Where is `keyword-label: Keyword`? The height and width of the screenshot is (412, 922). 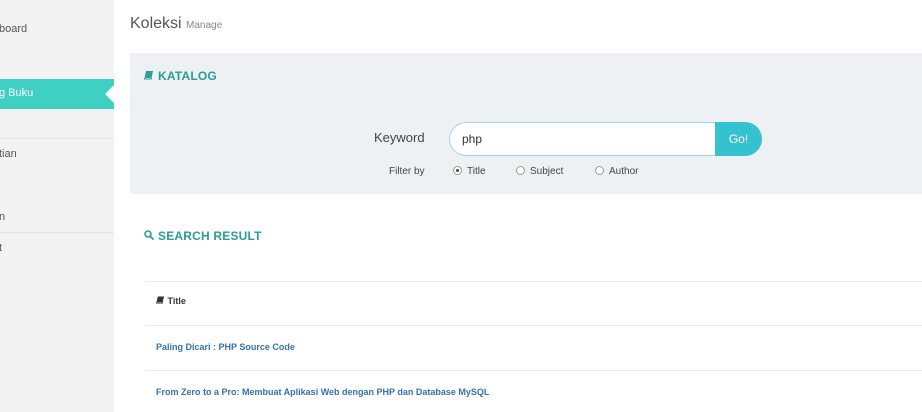
keyword-label: Keyword is located at coordinates (399, 137).